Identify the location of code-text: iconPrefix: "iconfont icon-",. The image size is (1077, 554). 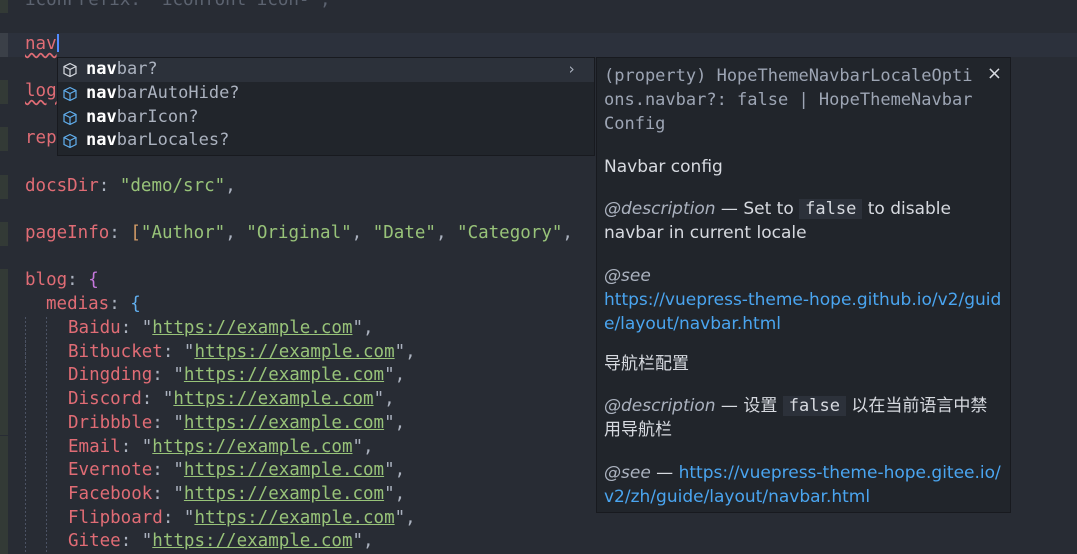
(178, 5).